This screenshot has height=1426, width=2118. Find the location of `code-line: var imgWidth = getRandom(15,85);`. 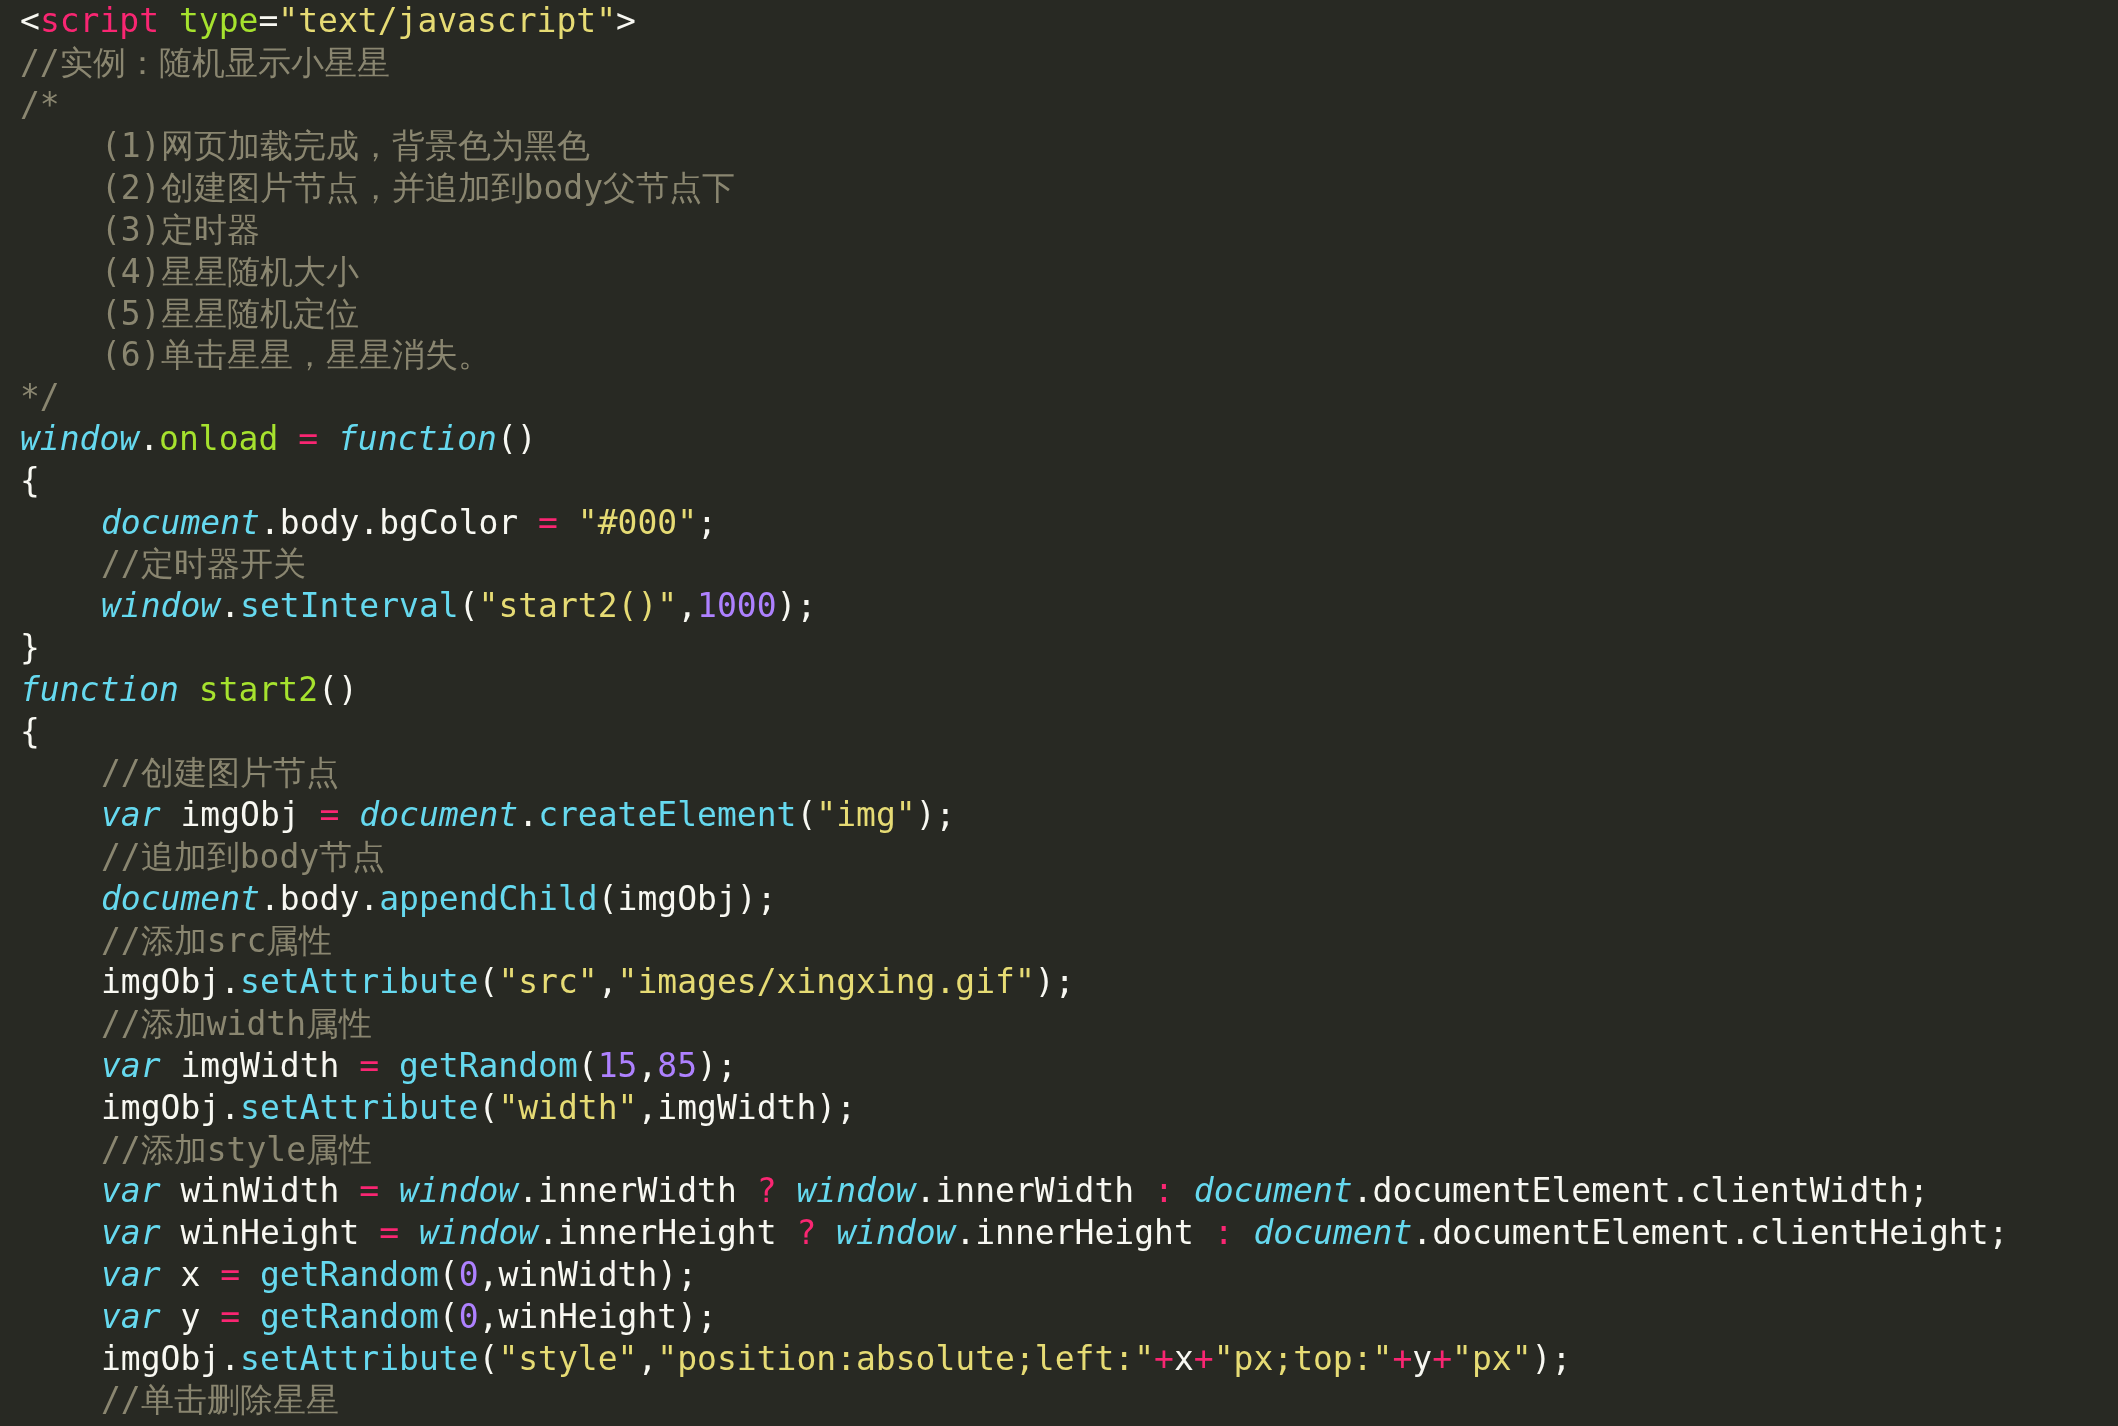

code-line: var imgWidth = getRandom(15,85); is located at coordinates (419, 1065).